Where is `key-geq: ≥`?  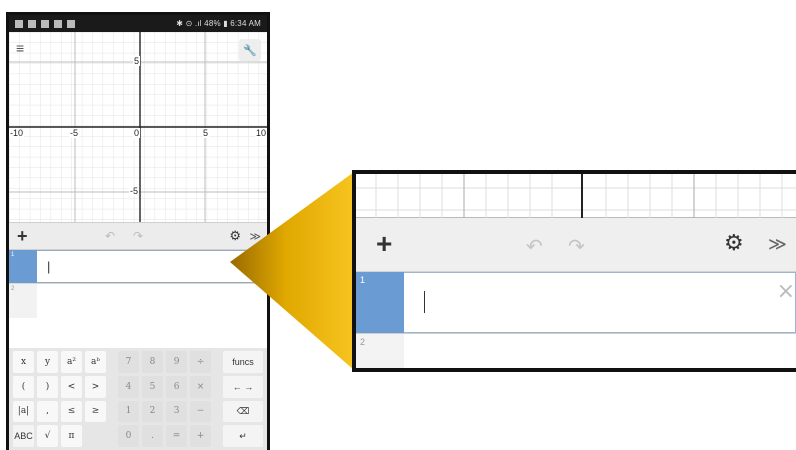
key-geq: ≥ is located at coordinates (96, 411).